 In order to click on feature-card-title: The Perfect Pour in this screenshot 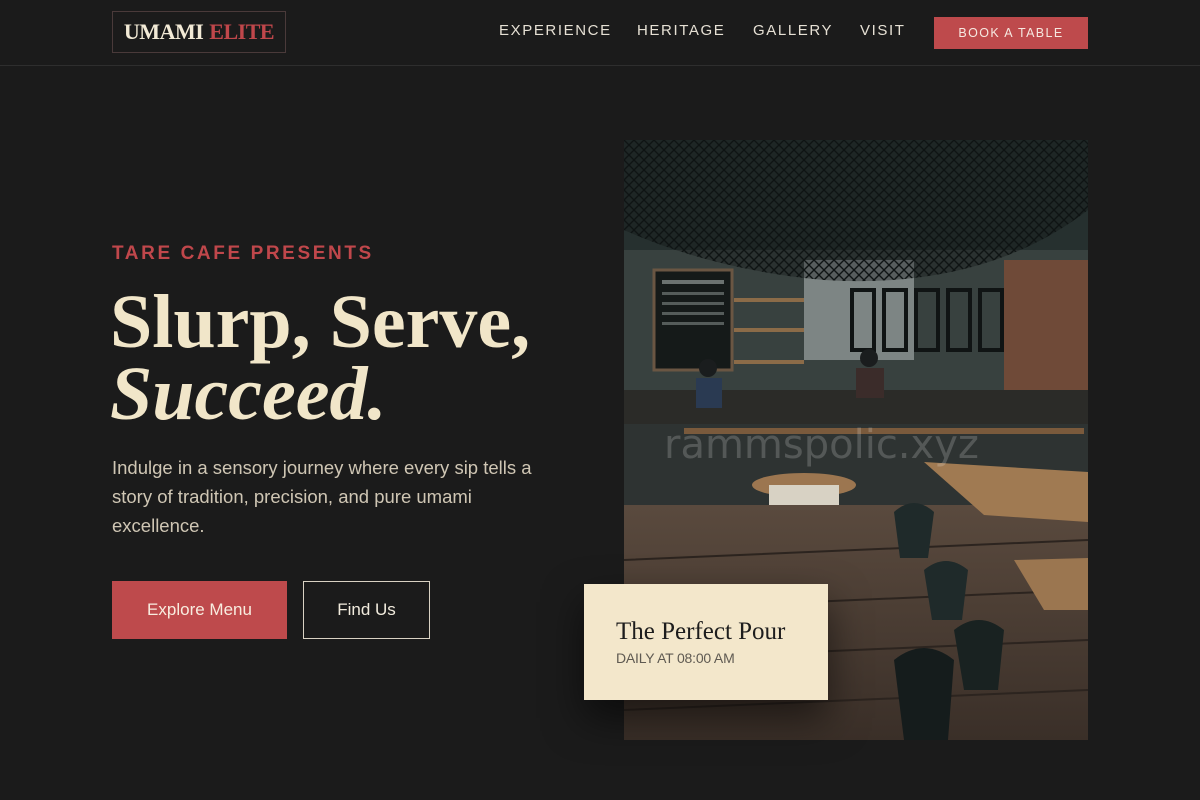, I will do `click(701, 631)`.